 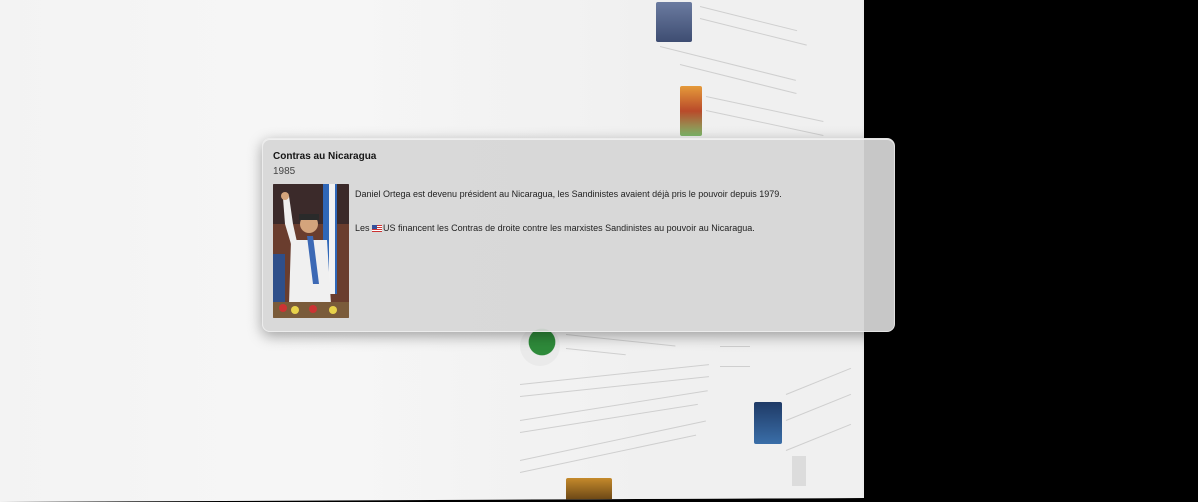 I want to click on popover-year: 1985, so click(x=284, y=171).